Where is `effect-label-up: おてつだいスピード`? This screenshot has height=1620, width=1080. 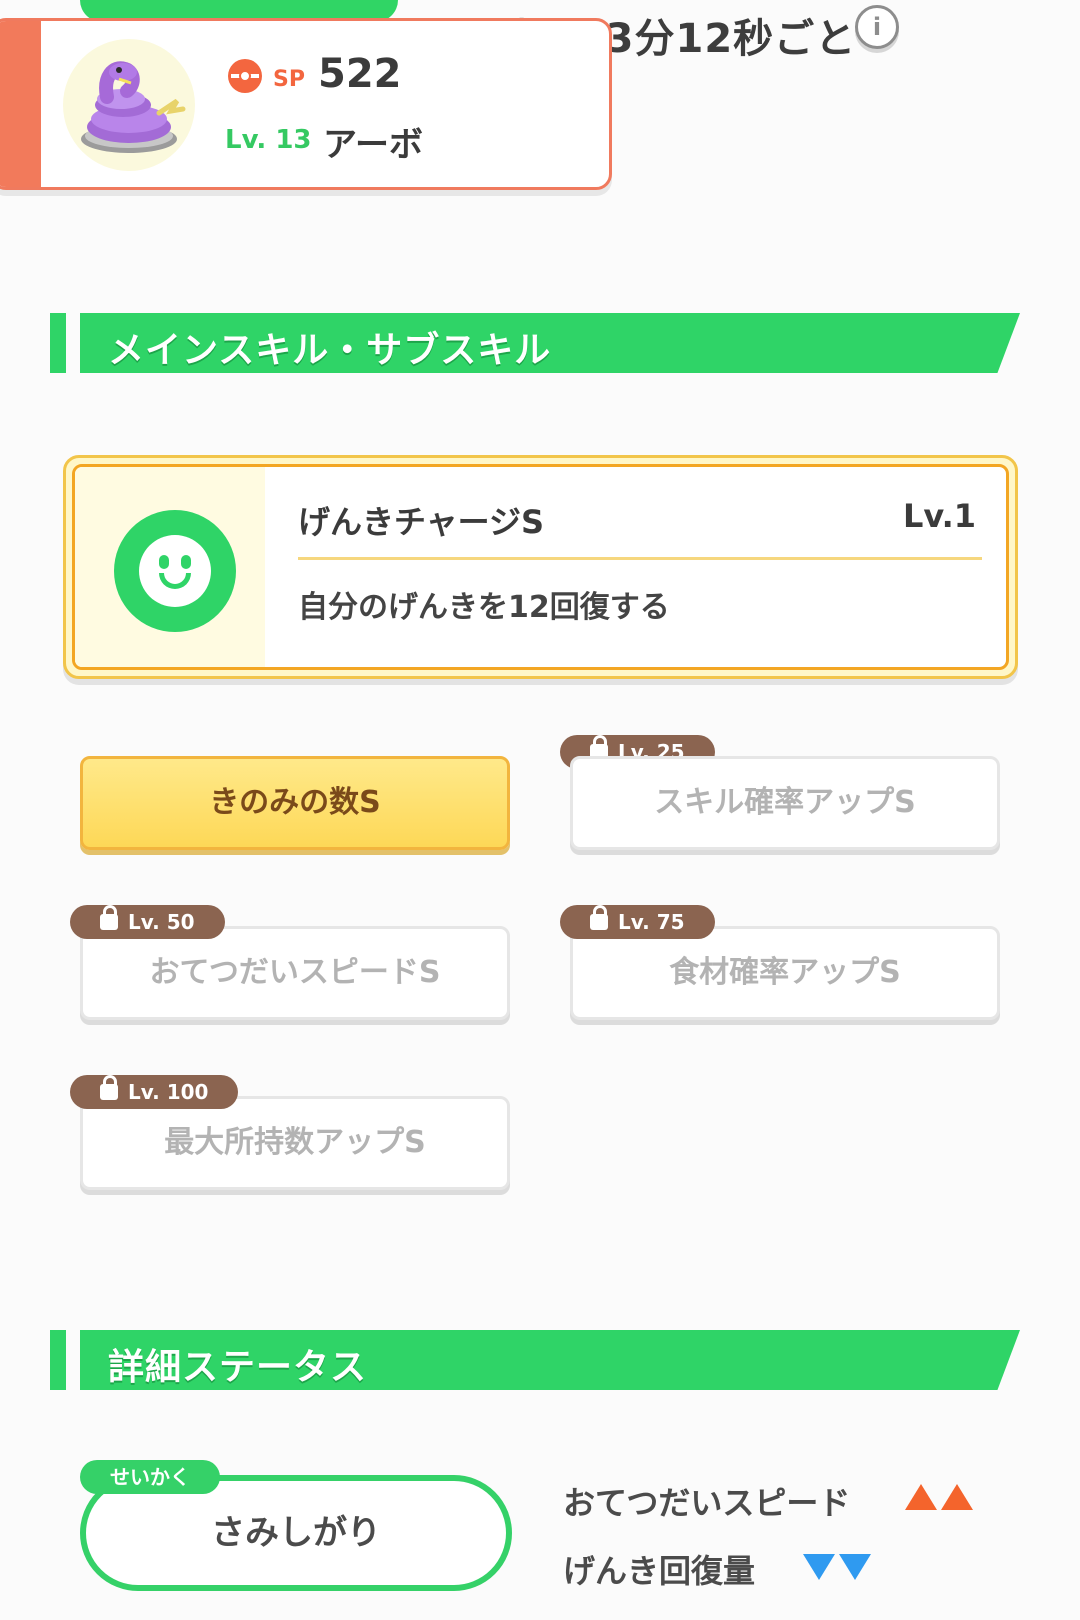
effect-label-up: おてつだいスピード is located at coordinates (707, 1503).